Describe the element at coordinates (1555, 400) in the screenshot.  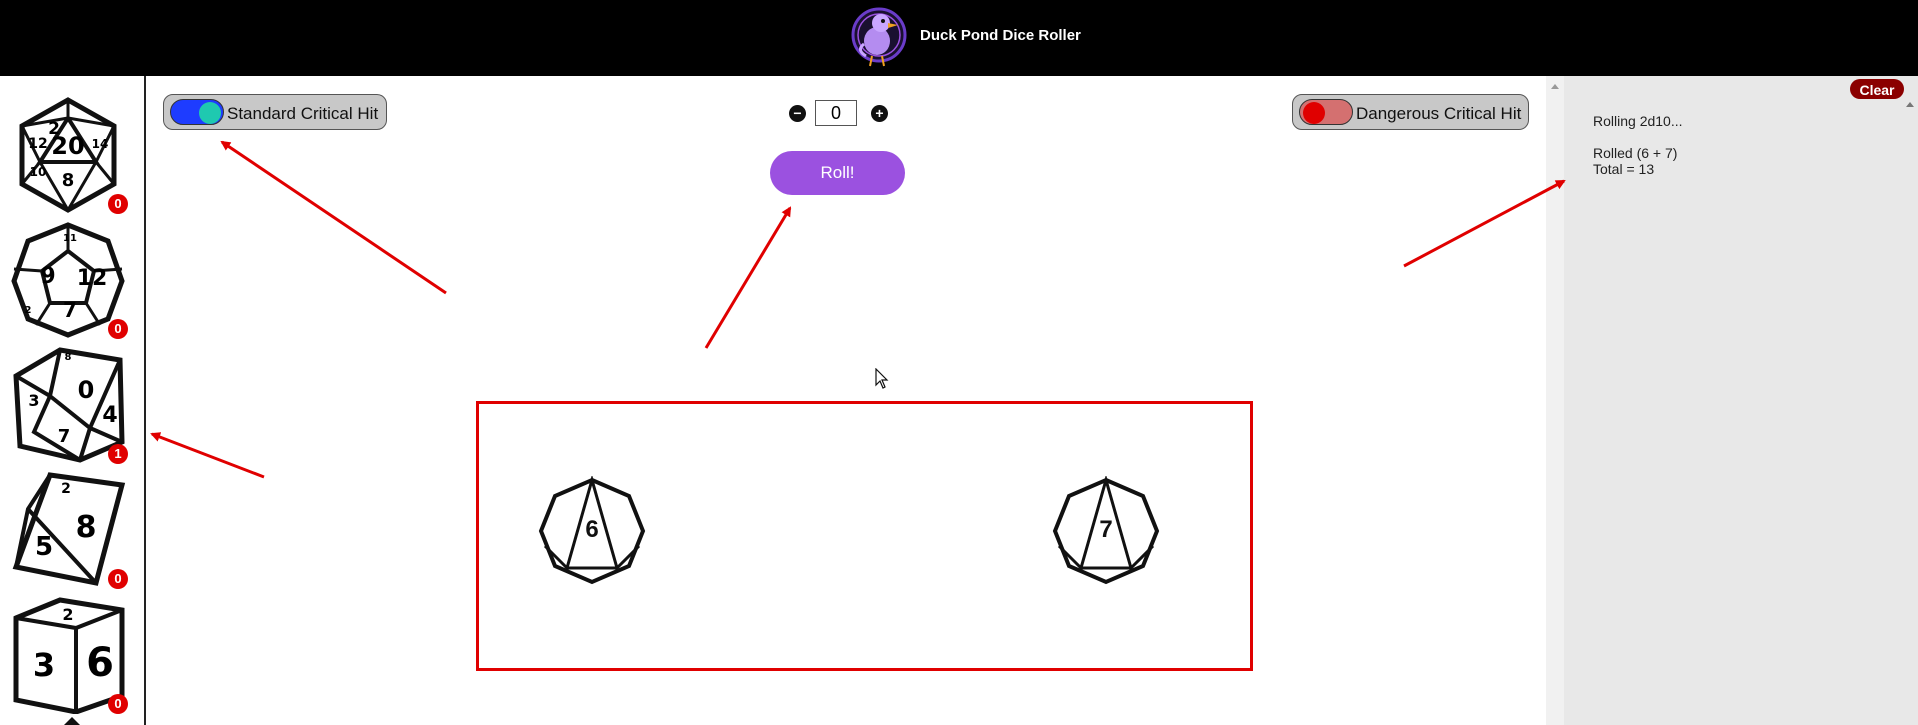
I see `log-scrollbar` at that location.